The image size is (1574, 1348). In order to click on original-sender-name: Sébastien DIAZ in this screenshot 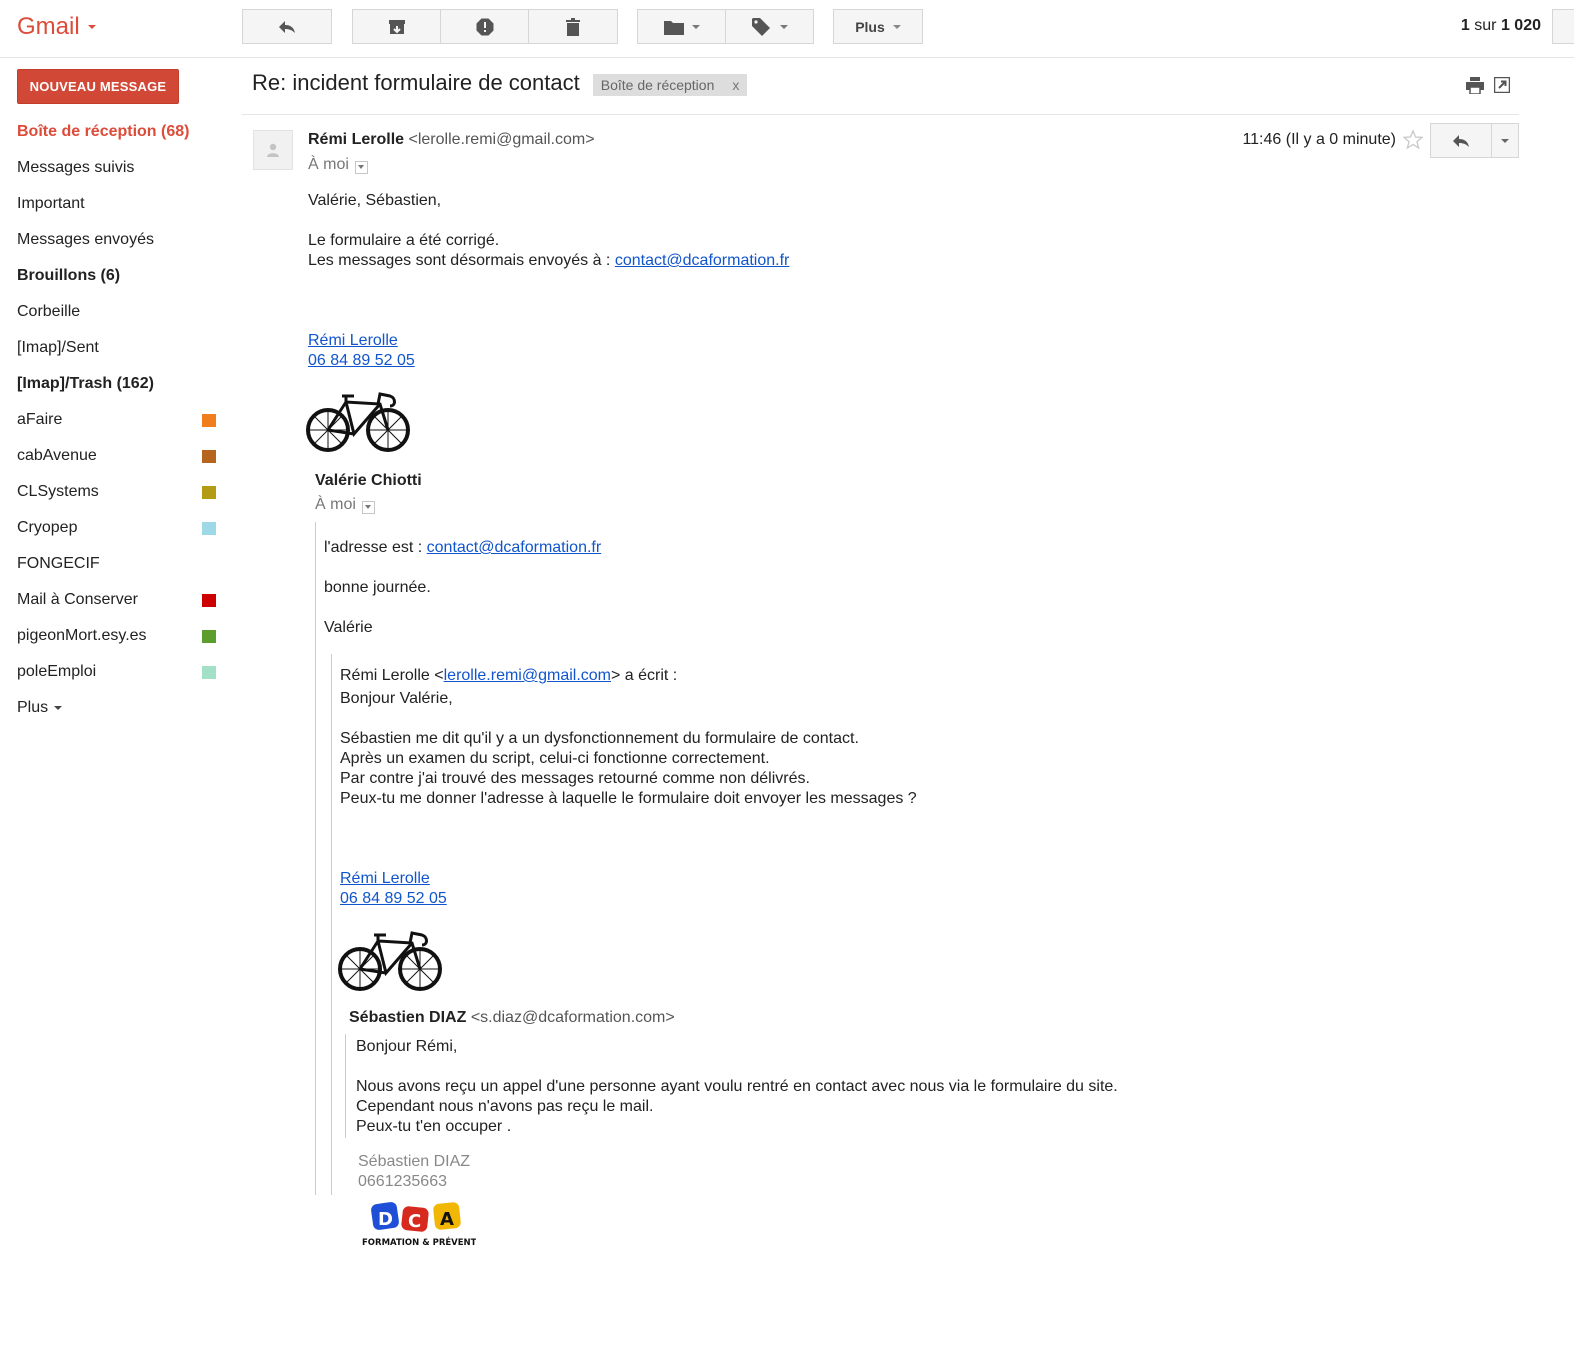, I will do `click(408, 1017)`.